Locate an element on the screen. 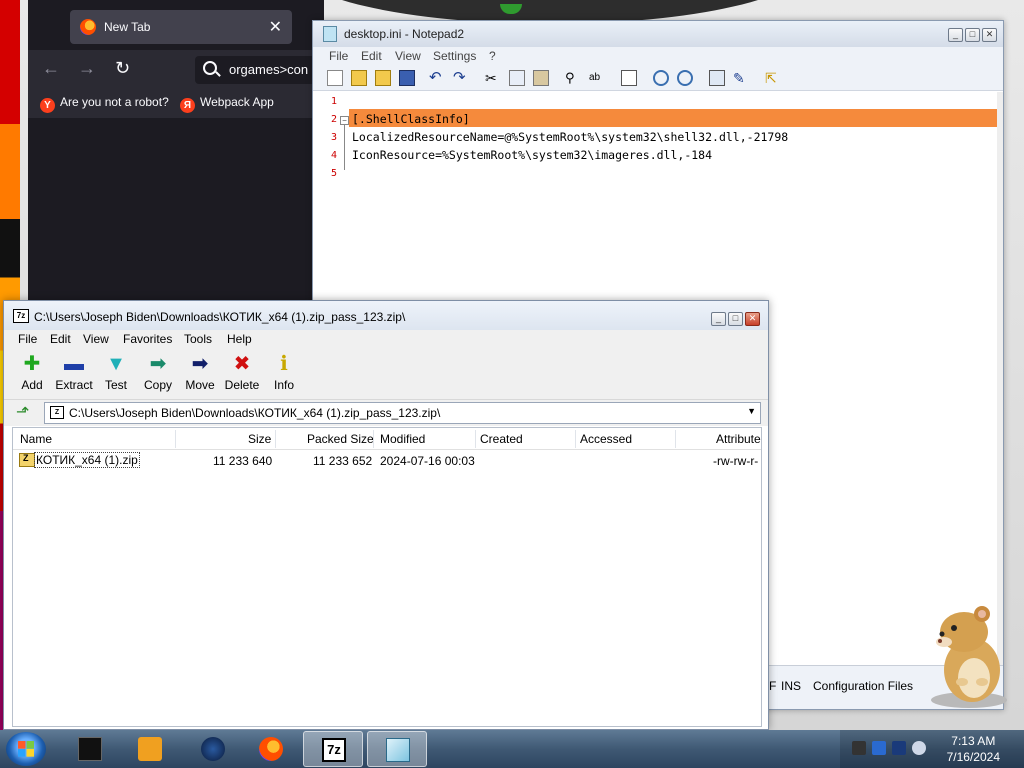  word-wrap-icon is located at coordinates (629, 78).